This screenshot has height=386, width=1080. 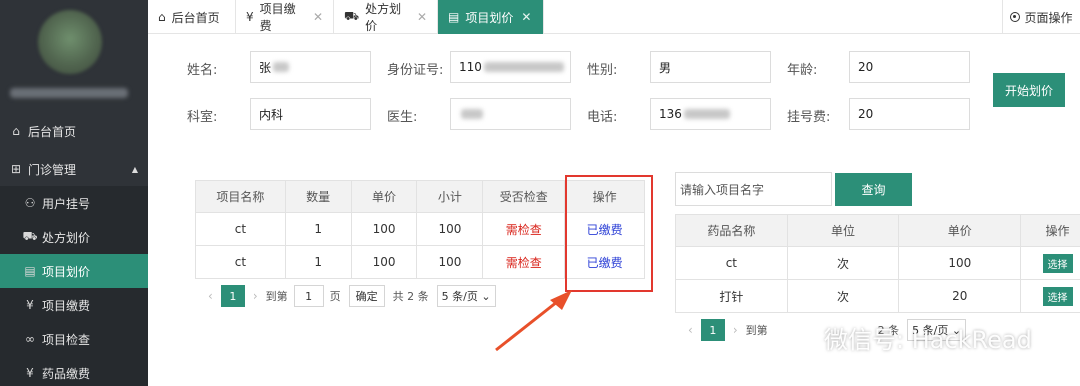 What do you see at coordinates (74, 237) in the screenshot?
I see `sidebar-item-prescription-pricing: ⛟ 处方划价` at bounding box center [74, 237].